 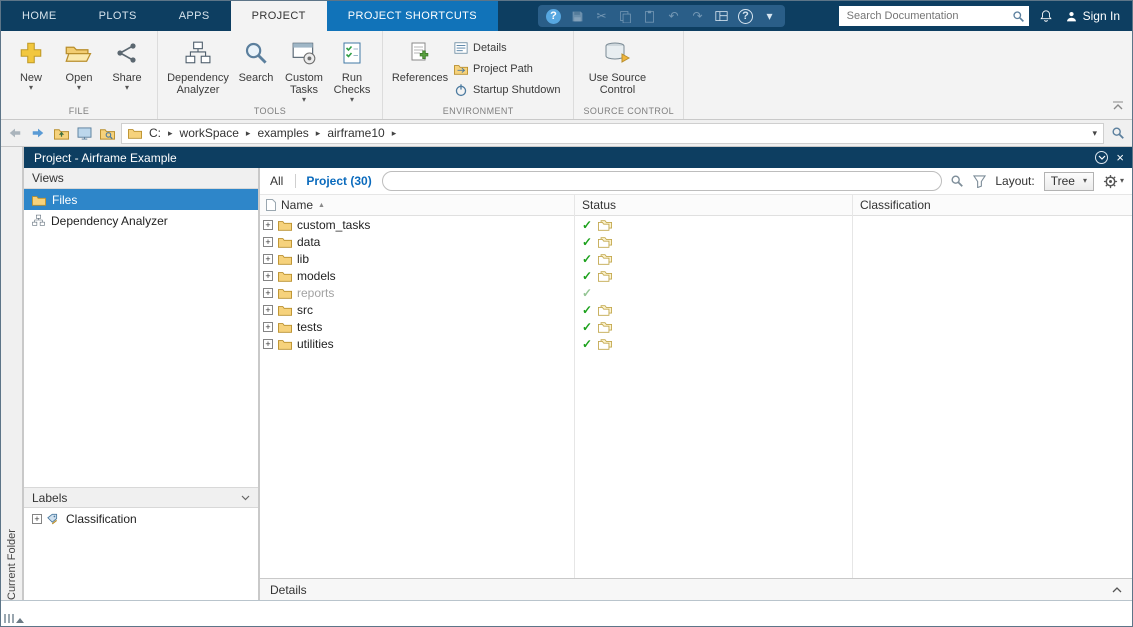 I want to click on table-row: + tests ✓, so click(x=696, y=326).